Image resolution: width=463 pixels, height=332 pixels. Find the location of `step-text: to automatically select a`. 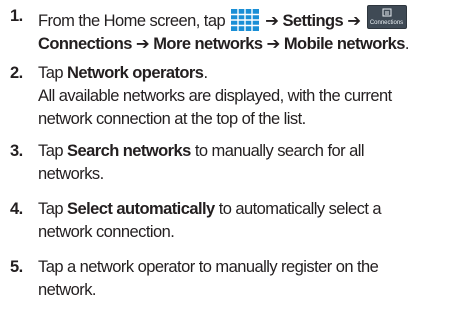

step-text: to automatically select a is located at coordinates (298, 209).